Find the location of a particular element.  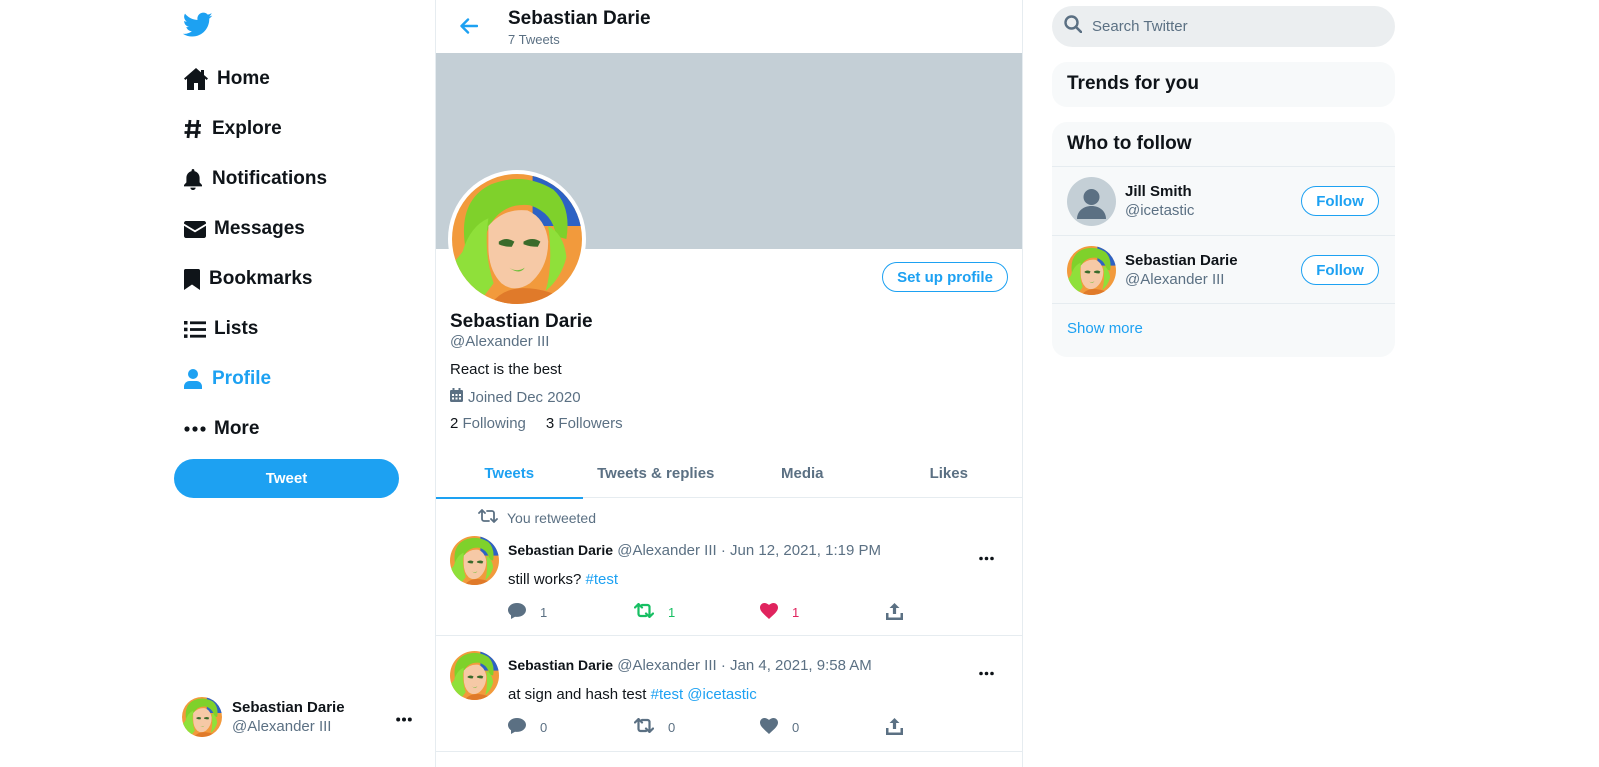

nav-item-home: Home is located at coordinates (222, 79).